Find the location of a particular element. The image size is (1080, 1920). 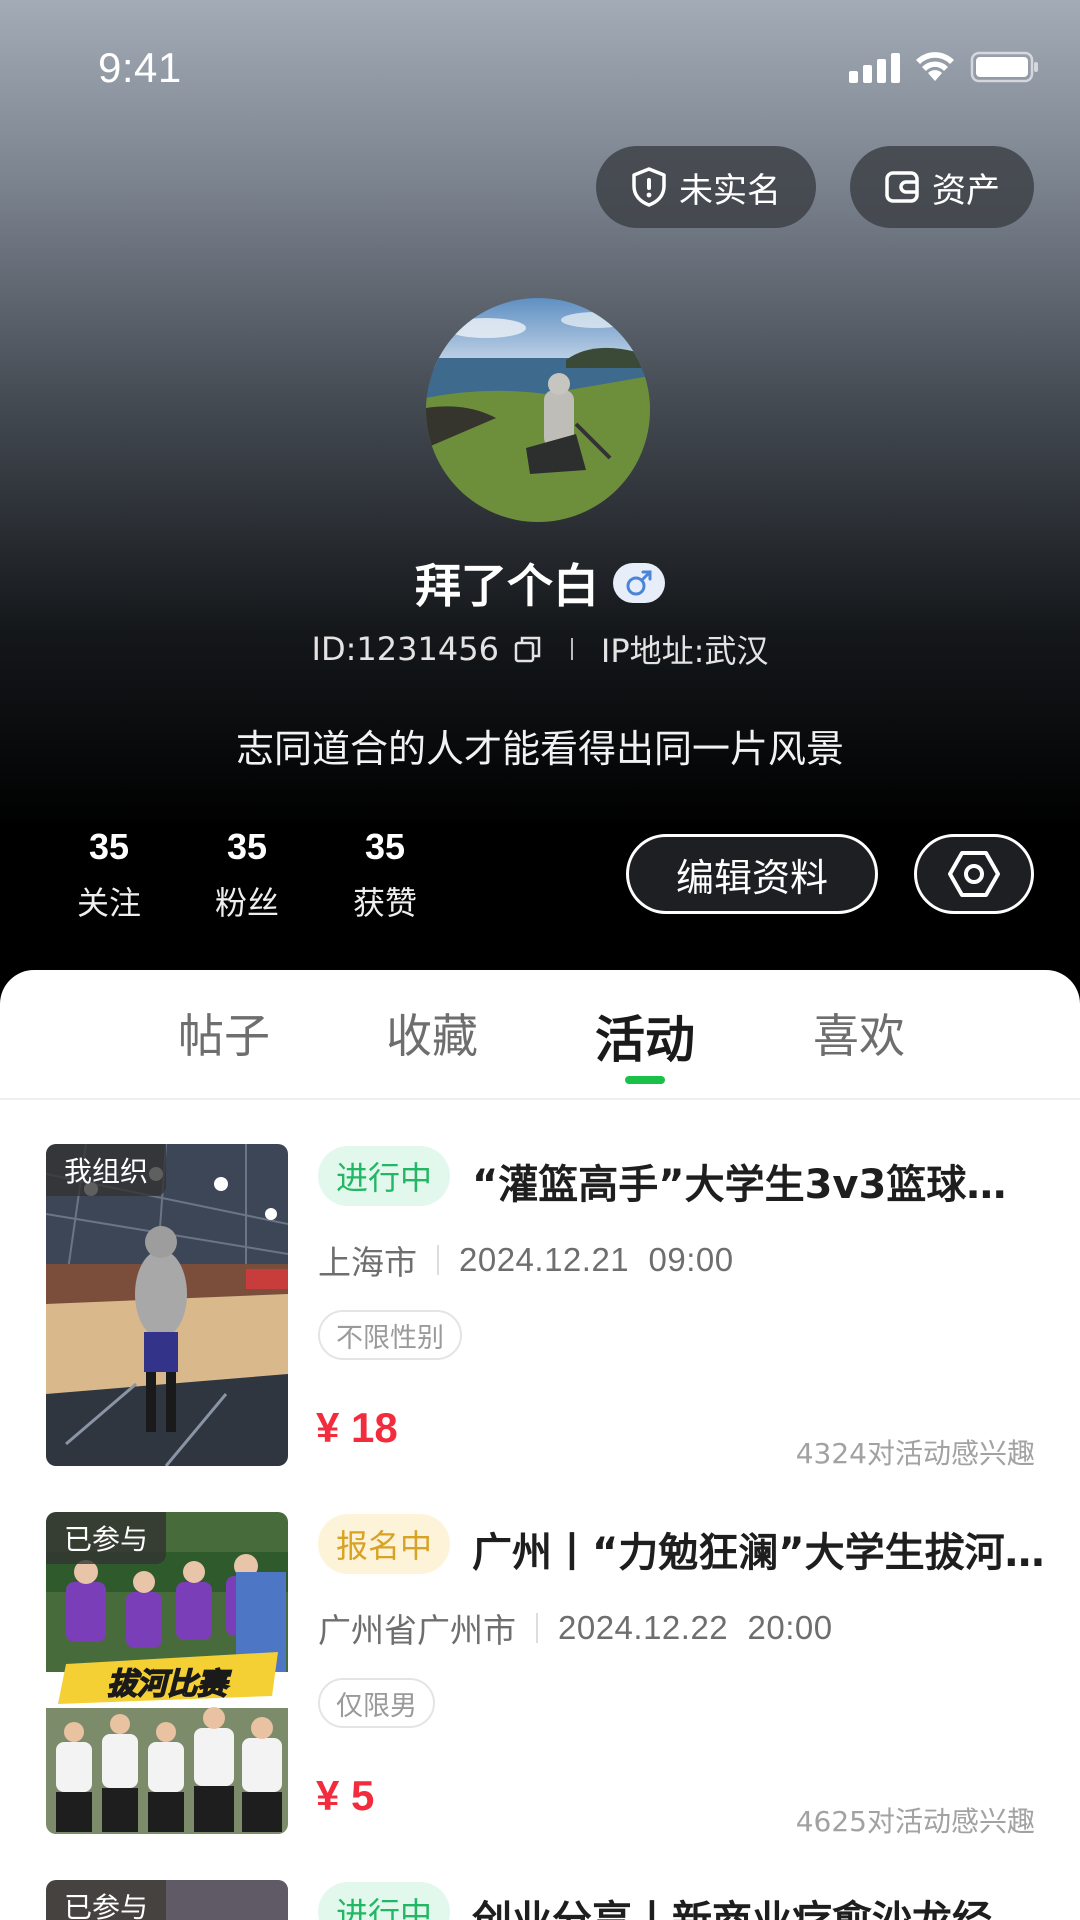

activity-thumbnail: 拔河比赛 已参与 is located at coordinates (167, 1673).